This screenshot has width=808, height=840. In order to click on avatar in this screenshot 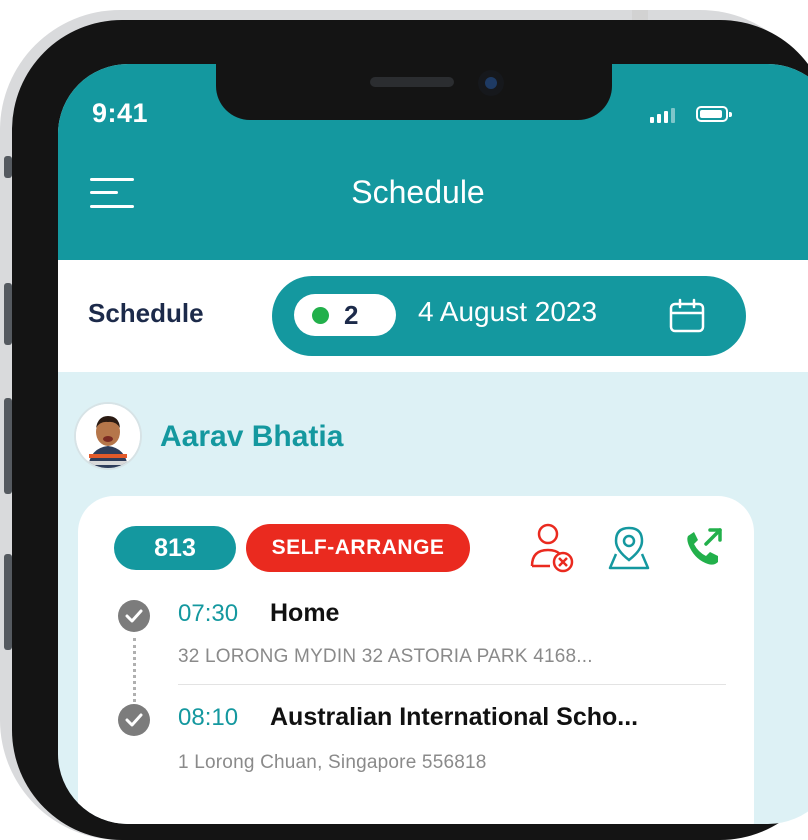, I will do `click(108, 436)`.